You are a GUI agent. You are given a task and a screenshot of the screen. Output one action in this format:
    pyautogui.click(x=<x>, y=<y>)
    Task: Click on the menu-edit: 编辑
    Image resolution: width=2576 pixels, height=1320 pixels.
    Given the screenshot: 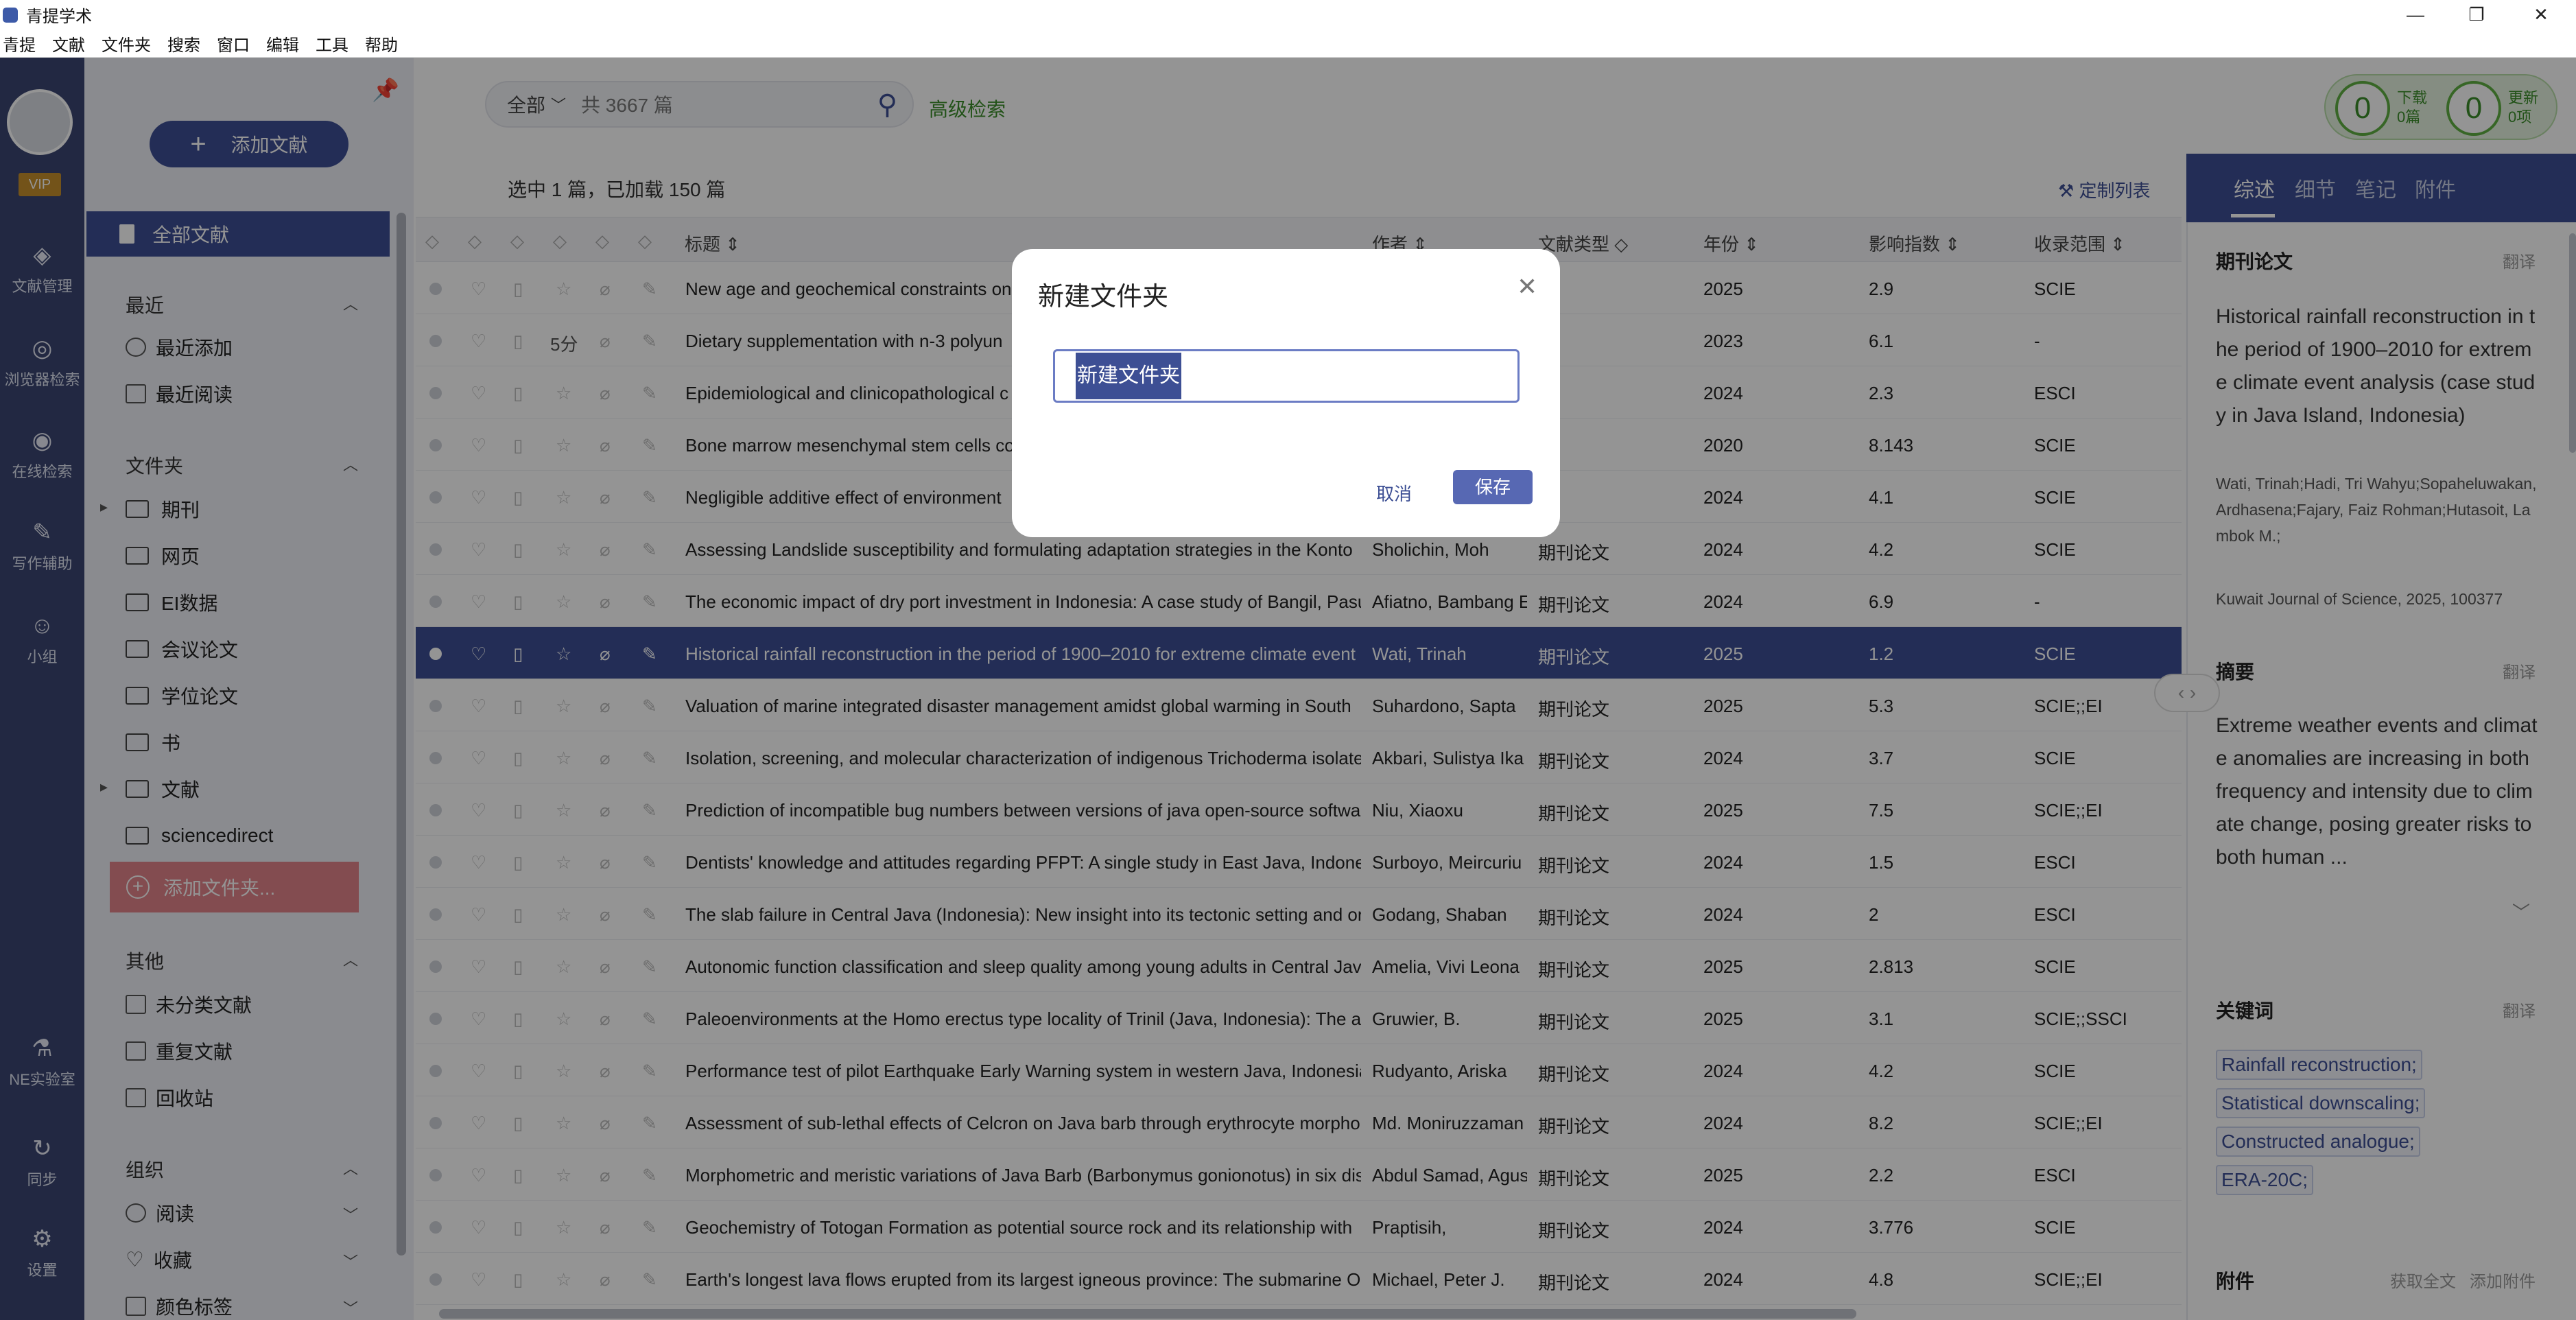 What is the action you would take?
    pyautogui.click(x=282, y=44)
    